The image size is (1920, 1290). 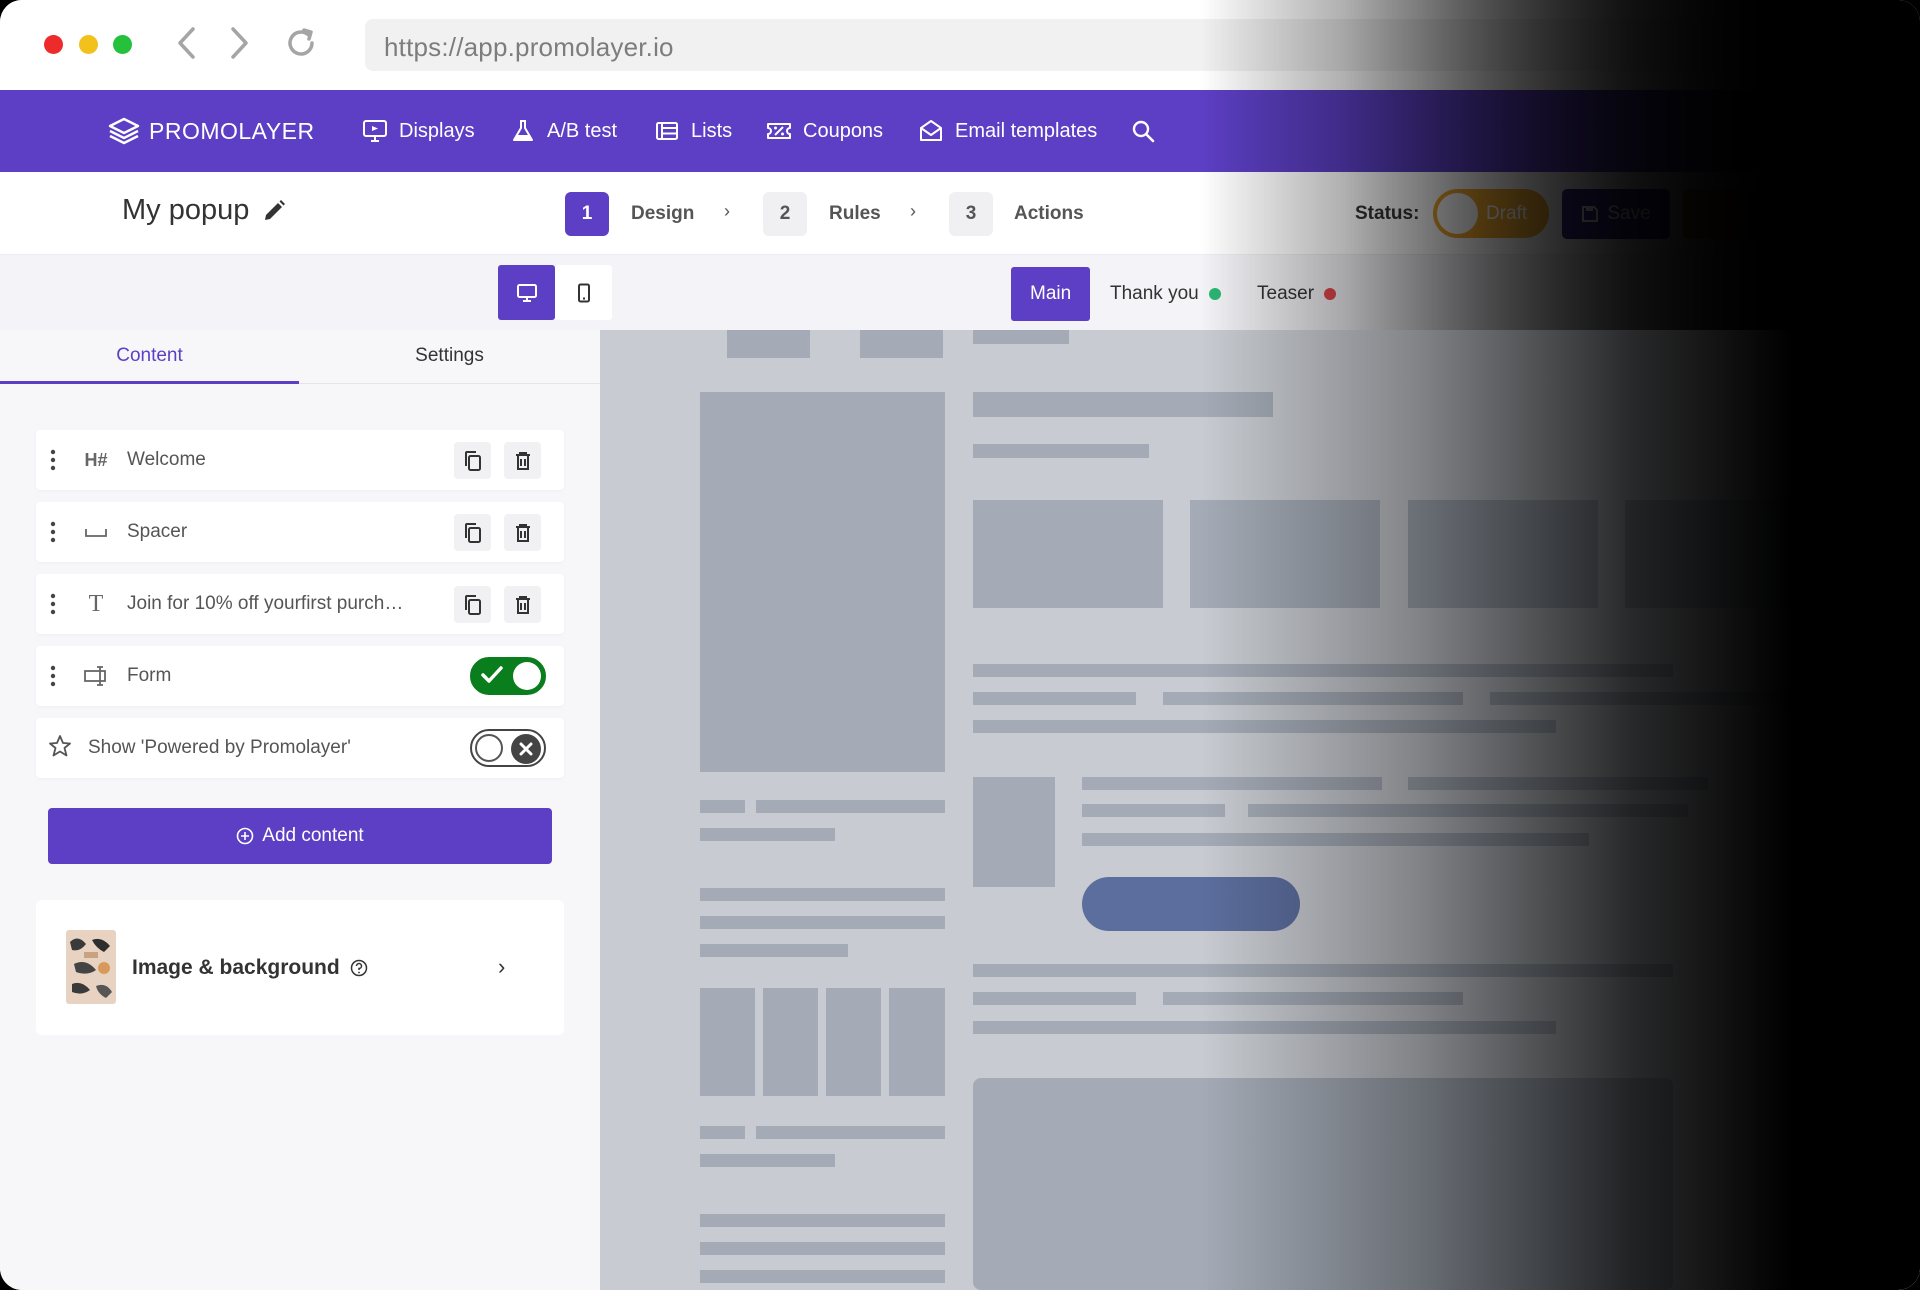 I want to click on brand-logo: PROMOLAYER, so click(x=211, y=131).